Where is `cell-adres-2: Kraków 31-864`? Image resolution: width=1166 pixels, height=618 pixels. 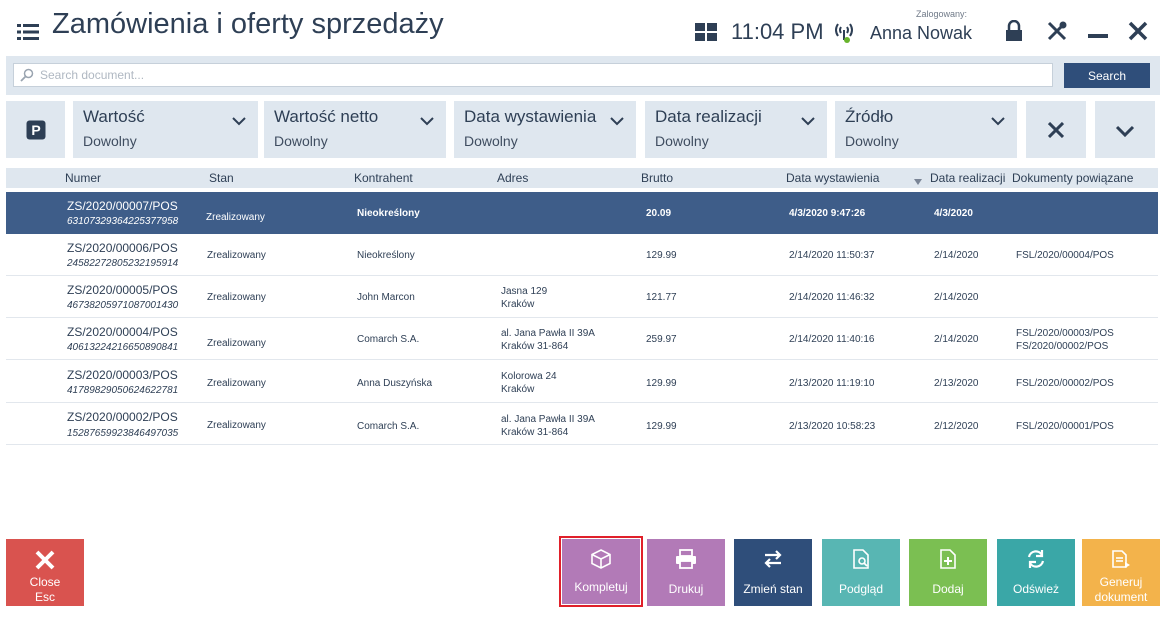
cell-adres-2: Kraków 31-864 is located at coordinates (535, 432).